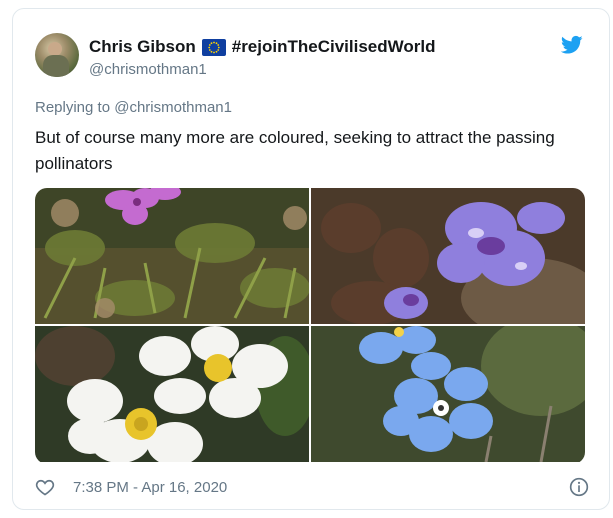  I want to click on twitter-bird-icon, so click(572, 45).